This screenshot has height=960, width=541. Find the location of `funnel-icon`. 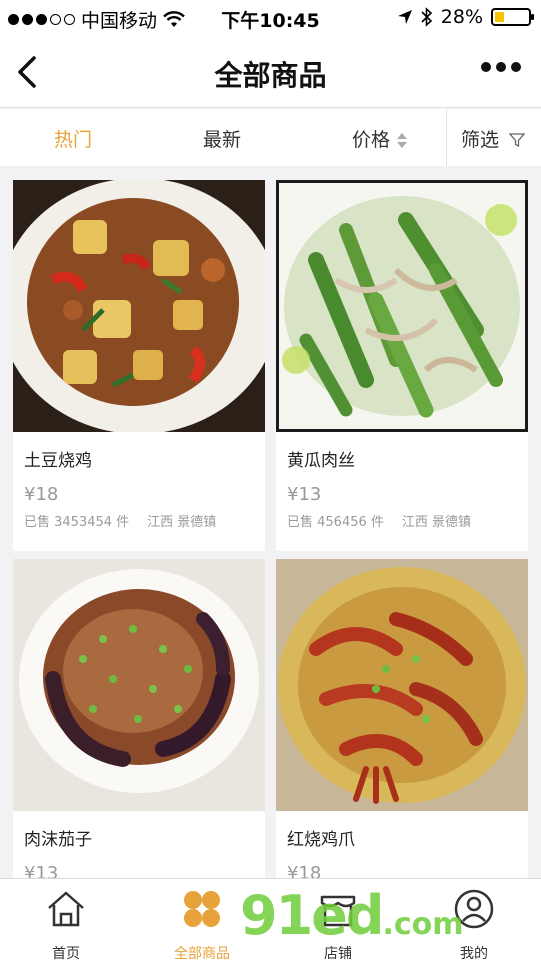

funnel-icon is located at coordinates (517, 140).